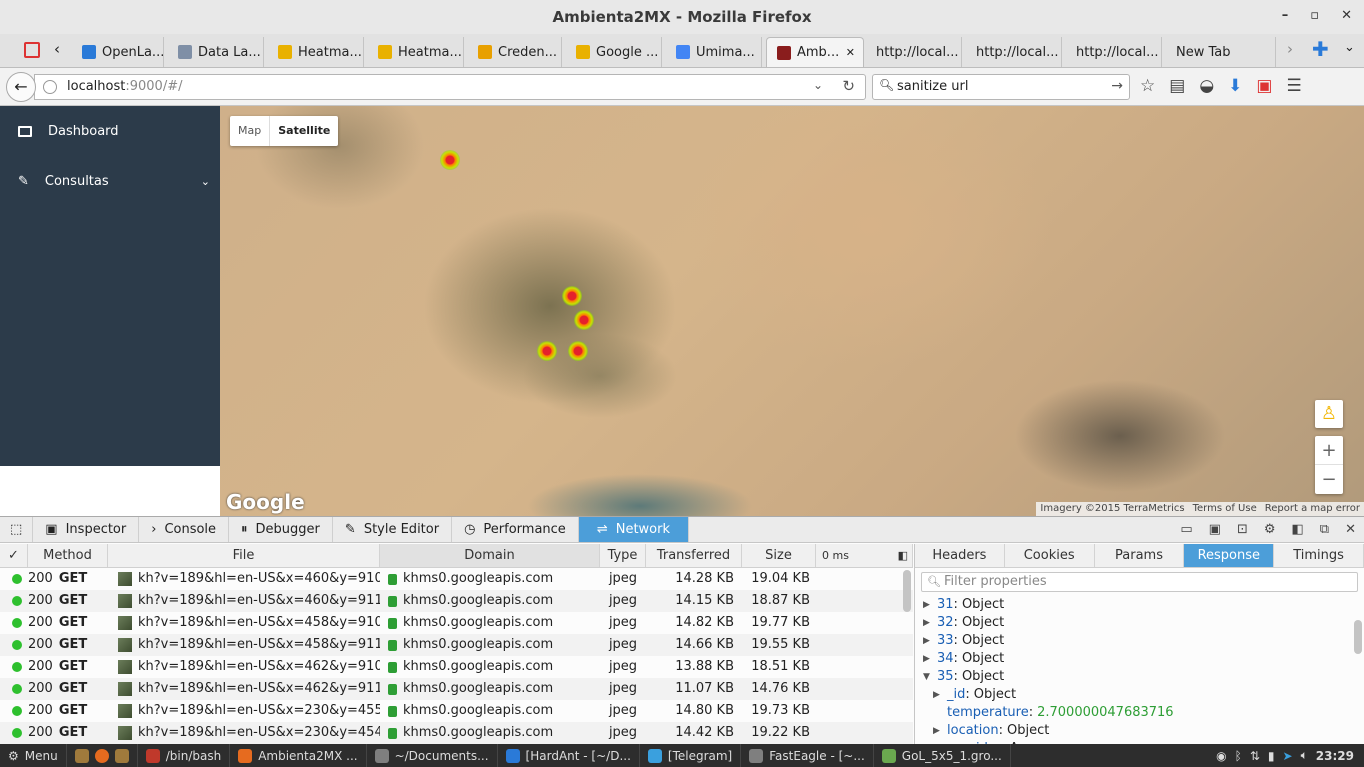  Describe the element at coordinates (1215, 529) in the screenshot. I see `screenshot-icon: ▣` at that location.